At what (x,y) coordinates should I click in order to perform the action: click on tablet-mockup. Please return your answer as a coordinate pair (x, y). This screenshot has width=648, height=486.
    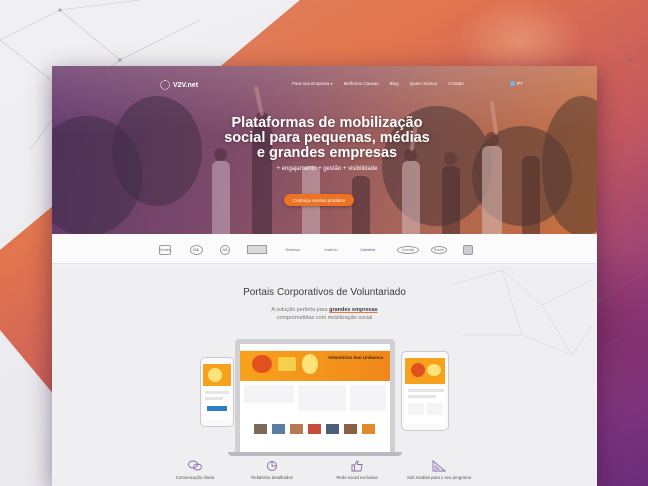
    Looking at the image, I should click on (425, 391).